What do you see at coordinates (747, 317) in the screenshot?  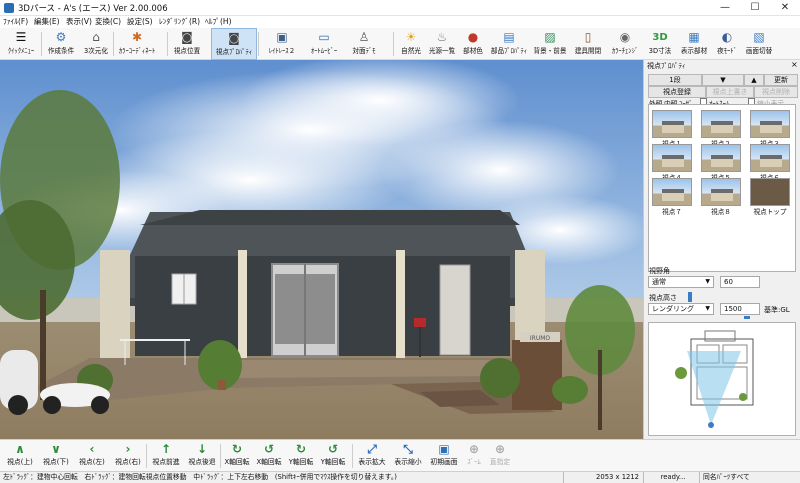 I see `height-indicator` at bounding box center [747, 317].